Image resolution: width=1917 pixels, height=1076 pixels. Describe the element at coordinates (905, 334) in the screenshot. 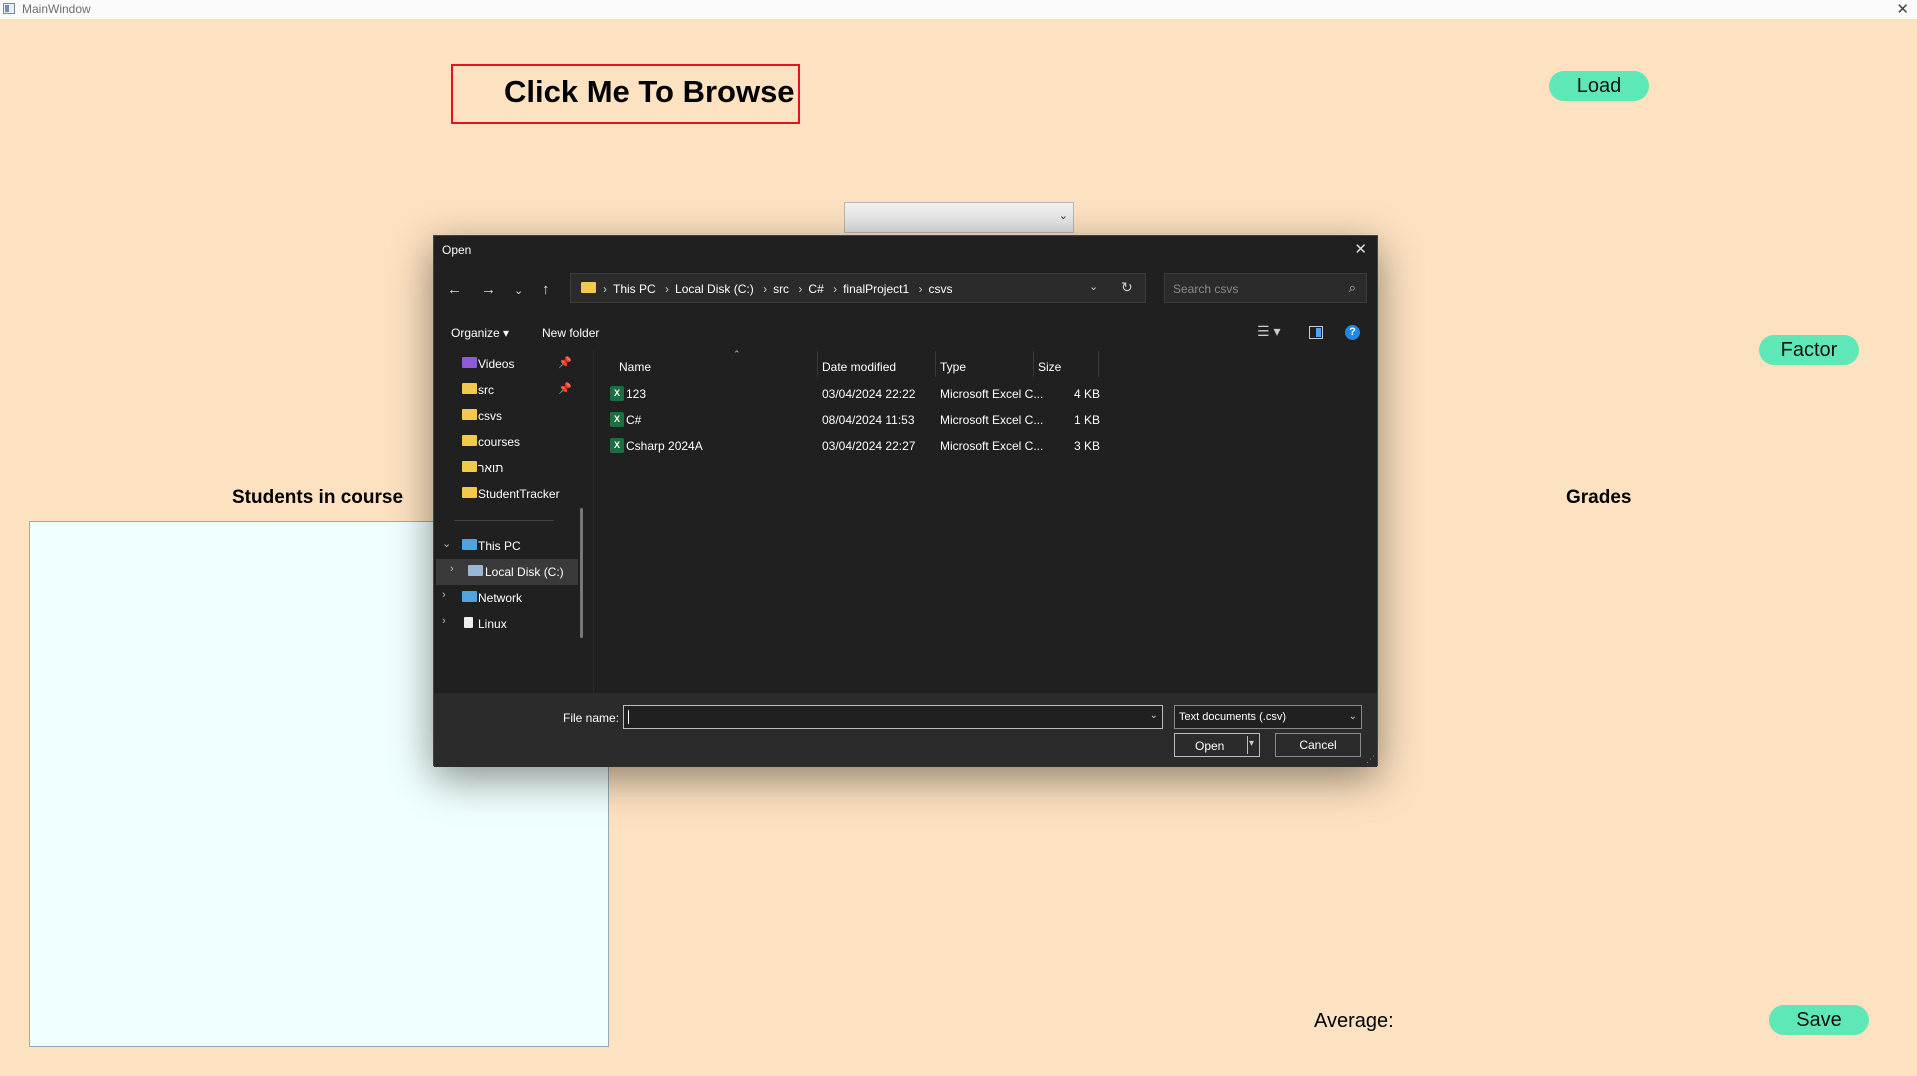

I see `dialog-toolbar: Organize ▾ New folder ☰ ▾ ?` at that location.